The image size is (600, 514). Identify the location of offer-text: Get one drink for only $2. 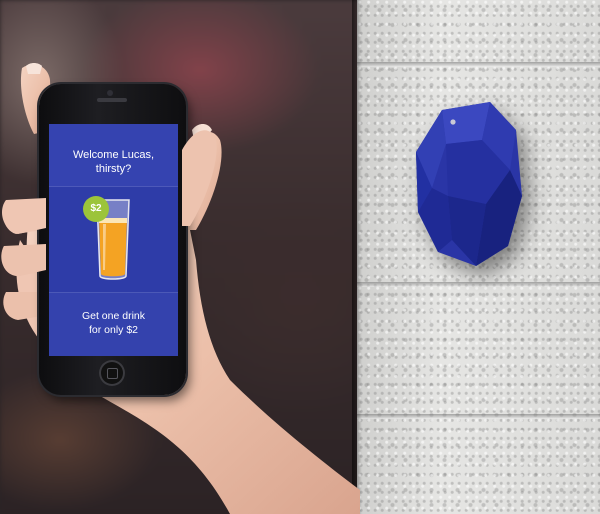
(113, 323).